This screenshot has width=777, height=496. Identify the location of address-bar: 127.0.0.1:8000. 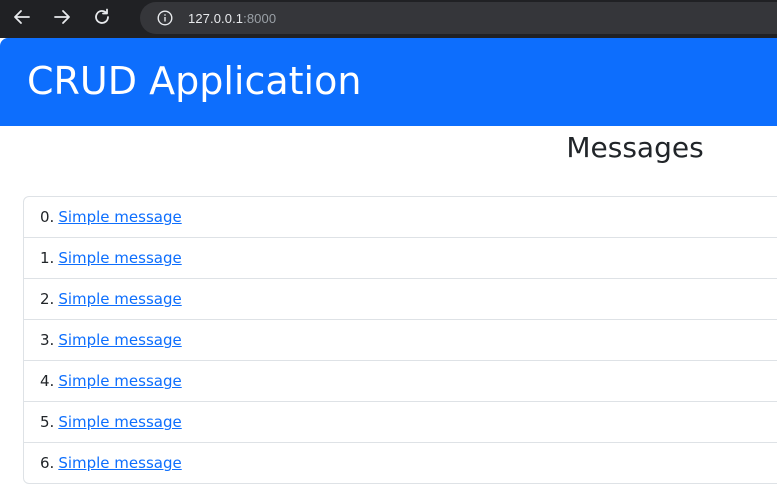
(458, 18).